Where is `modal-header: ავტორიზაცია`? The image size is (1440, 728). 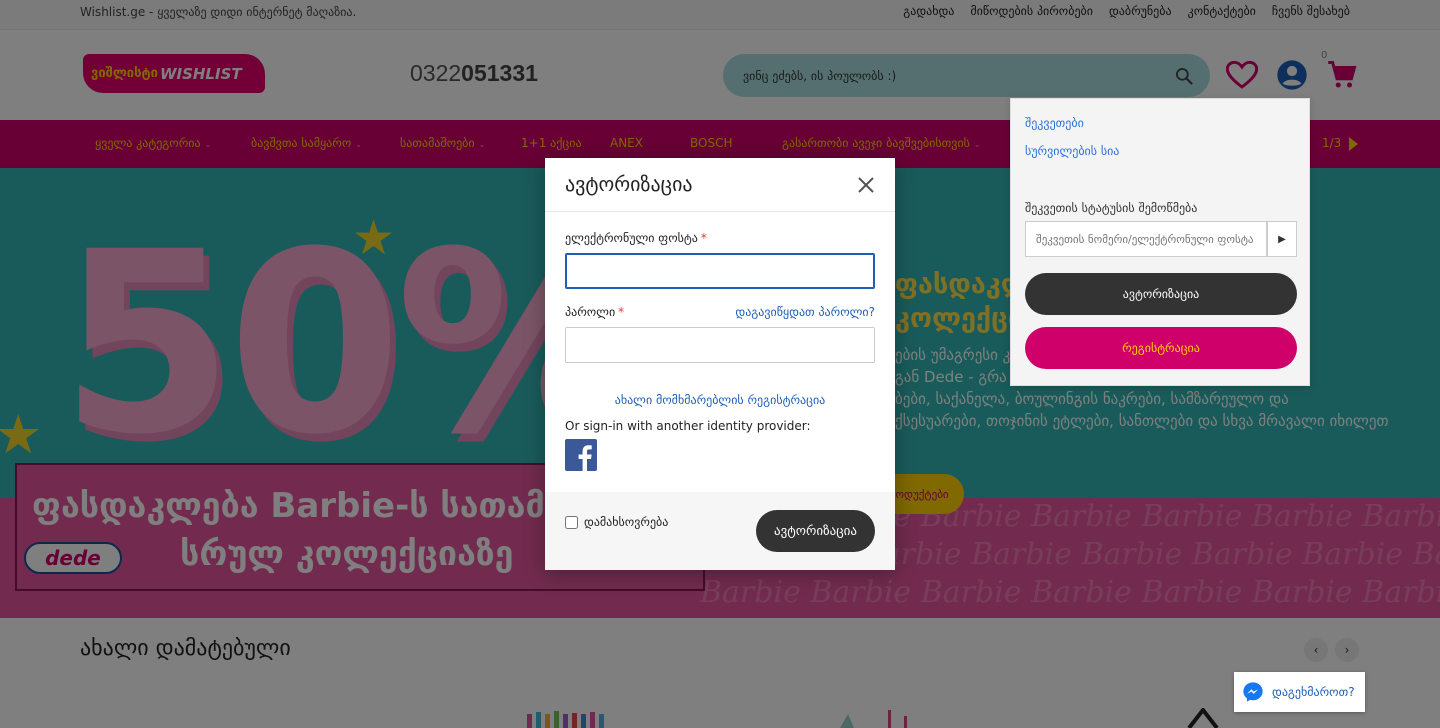 modal-header: ავტორიზაცია is located at coordinates (720, 185).